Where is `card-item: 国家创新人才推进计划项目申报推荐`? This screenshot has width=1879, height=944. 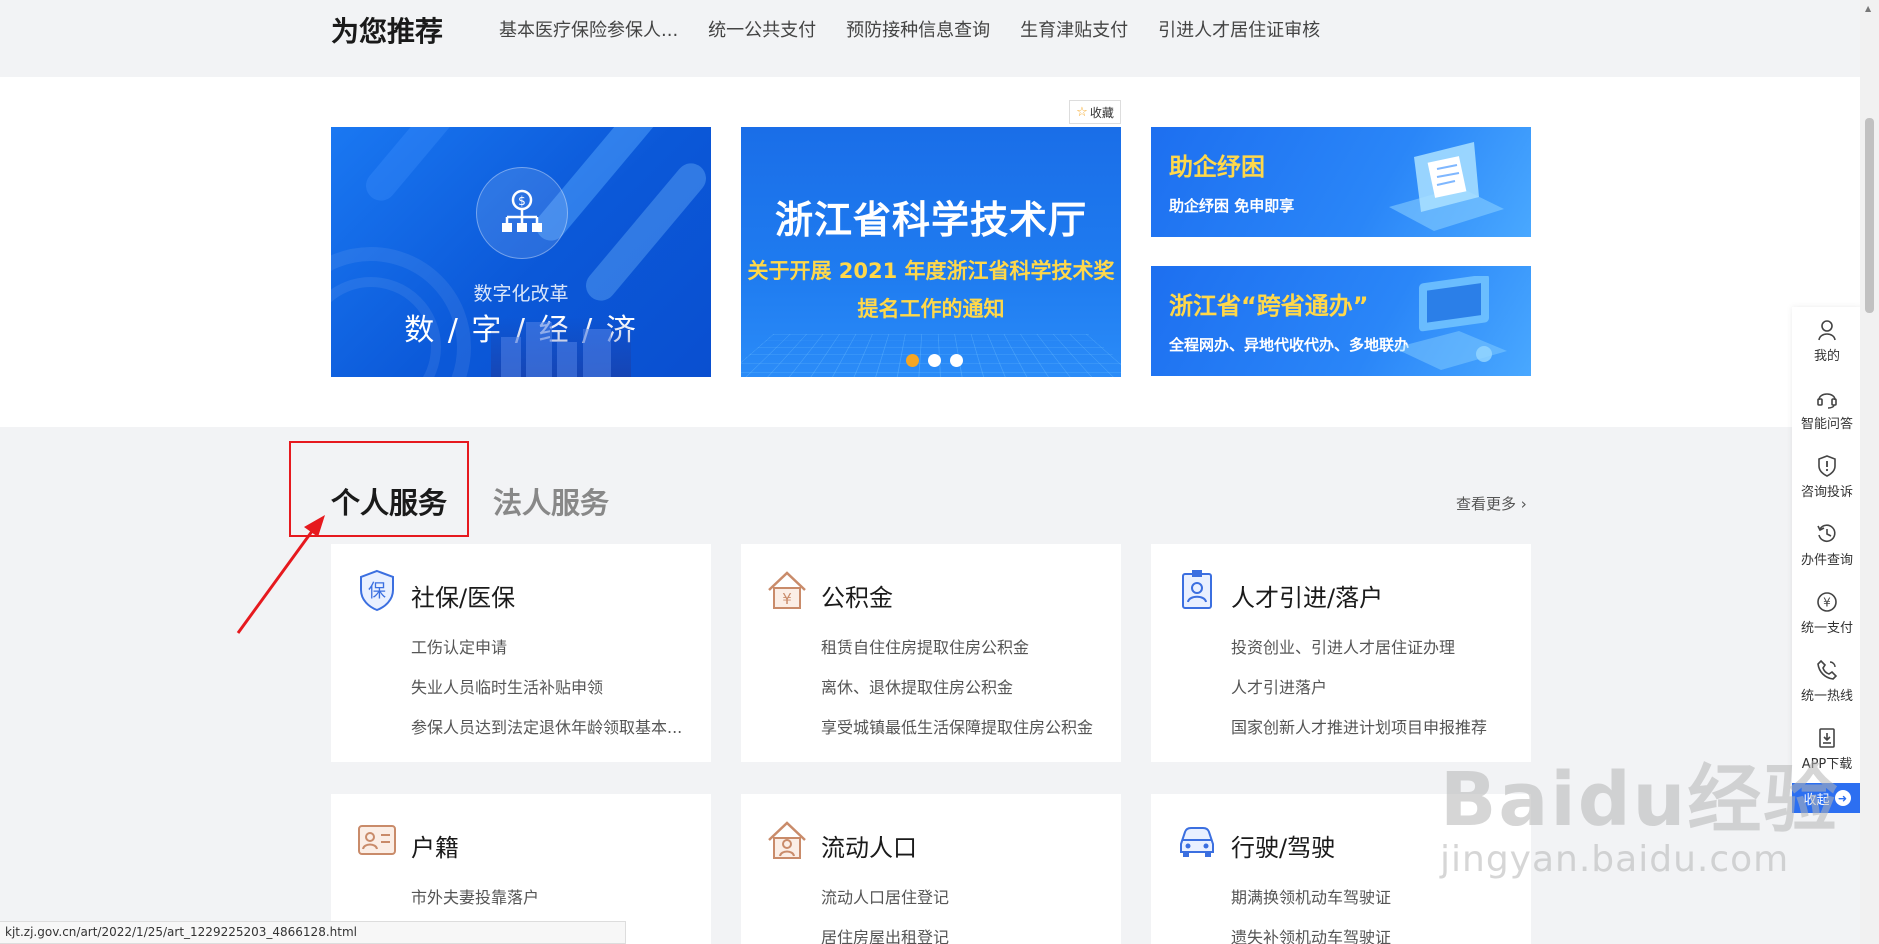
card-item: 国家创新人才推进计划项目申报推荐 is located at coordinates (1359, 726).